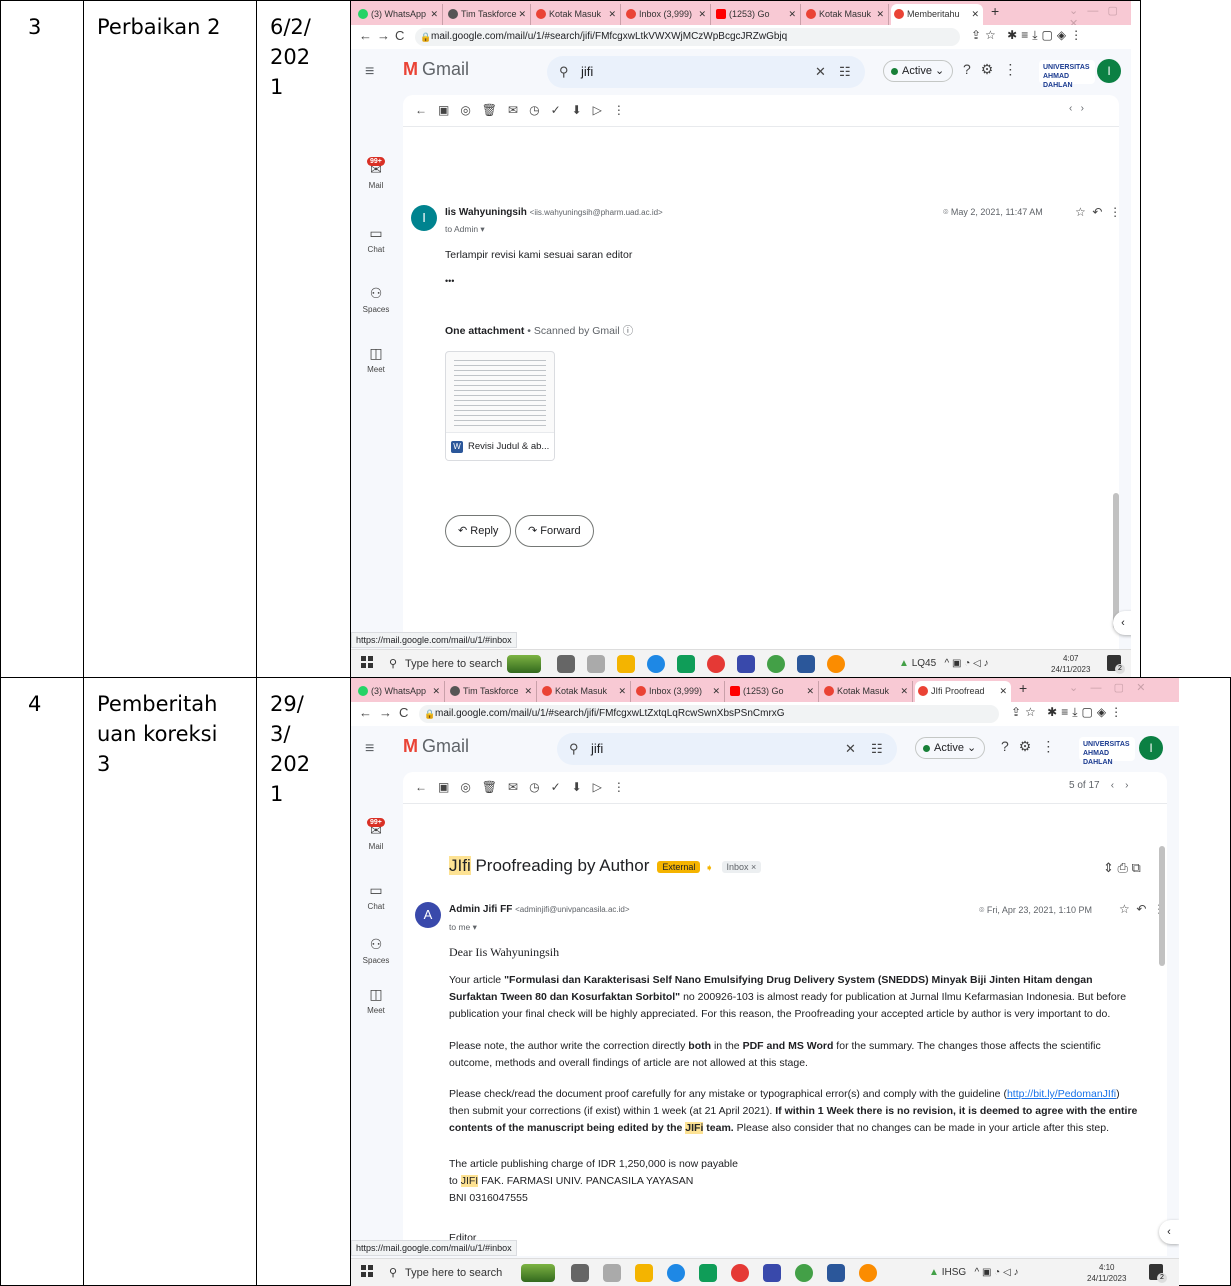 This screenshot has width=1231, height=1286. What do you see at coordinates (709, 868) in the screenshot?
I see `important-marker-icon: ➧` at bounding box center [709, 868].